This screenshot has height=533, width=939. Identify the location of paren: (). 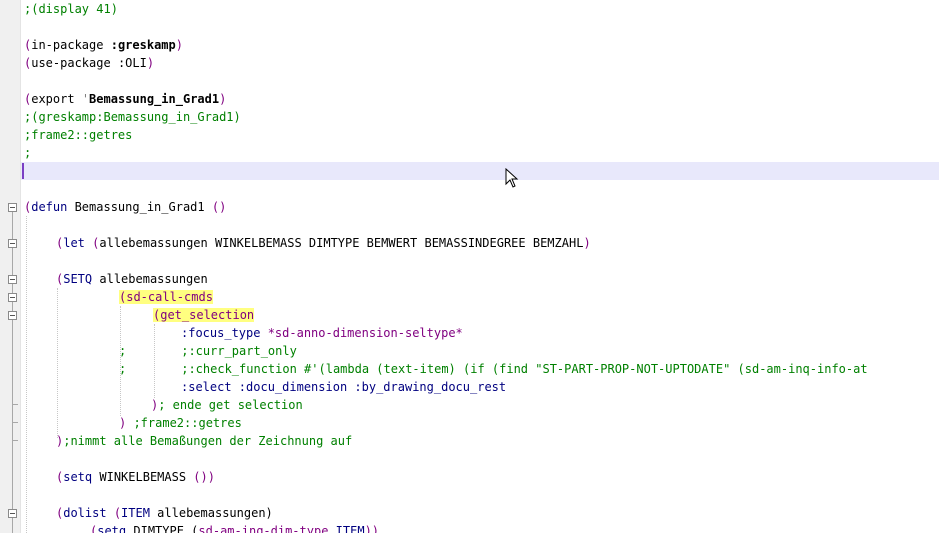
(219, 207).